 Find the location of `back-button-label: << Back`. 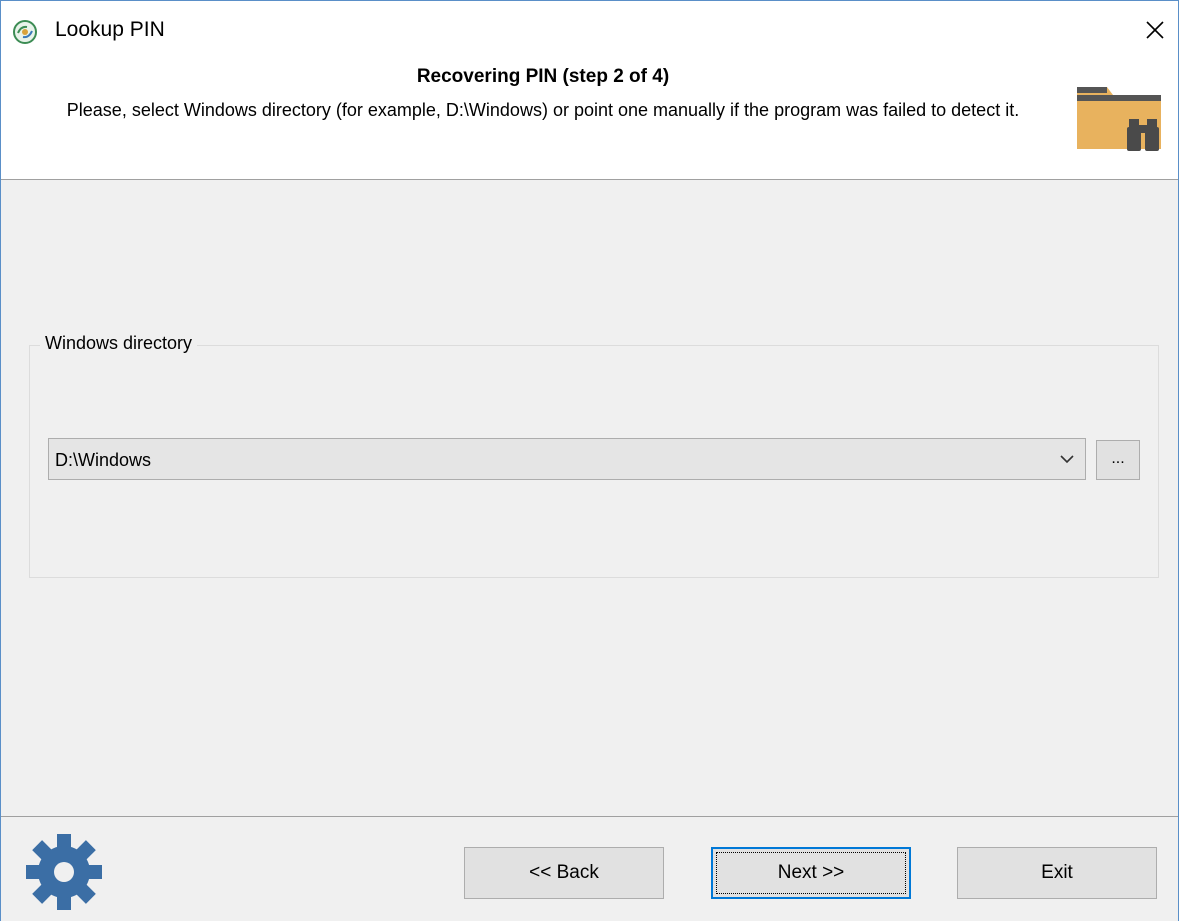

back-button-label: << Back is located at coordinates (564, 872).